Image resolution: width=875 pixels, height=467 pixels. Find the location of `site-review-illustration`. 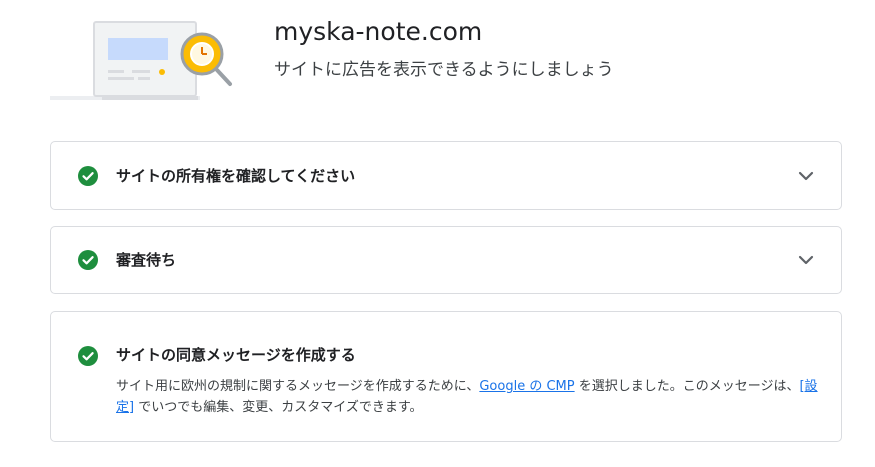

site-review-illustration is located at coordinates (141, 60).